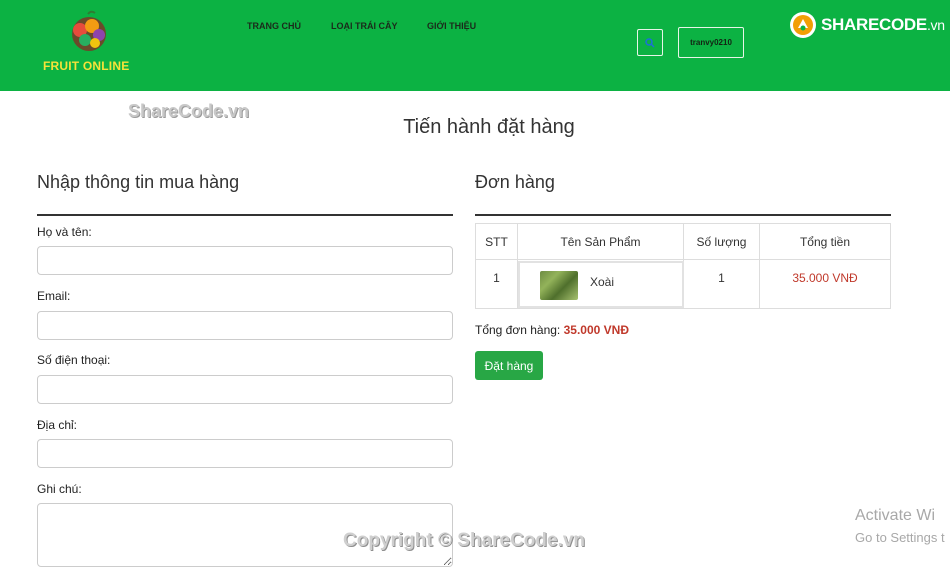  I want to click on search-button, so click(650, 42).